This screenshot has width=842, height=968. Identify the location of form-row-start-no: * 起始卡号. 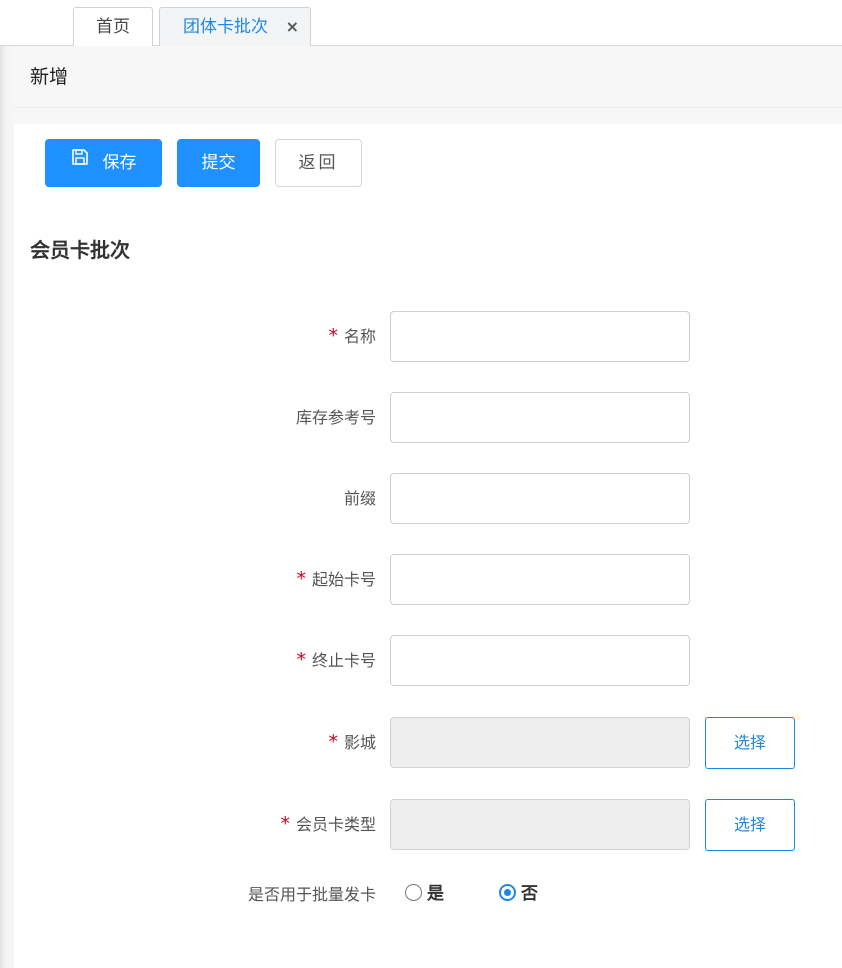
(428, 579).